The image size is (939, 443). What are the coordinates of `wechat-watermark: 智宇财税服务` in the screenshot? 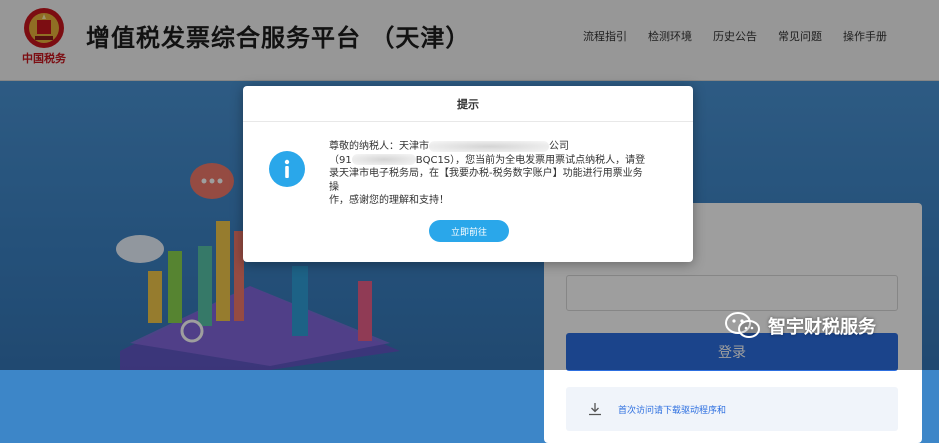 It's located at (800, 326).